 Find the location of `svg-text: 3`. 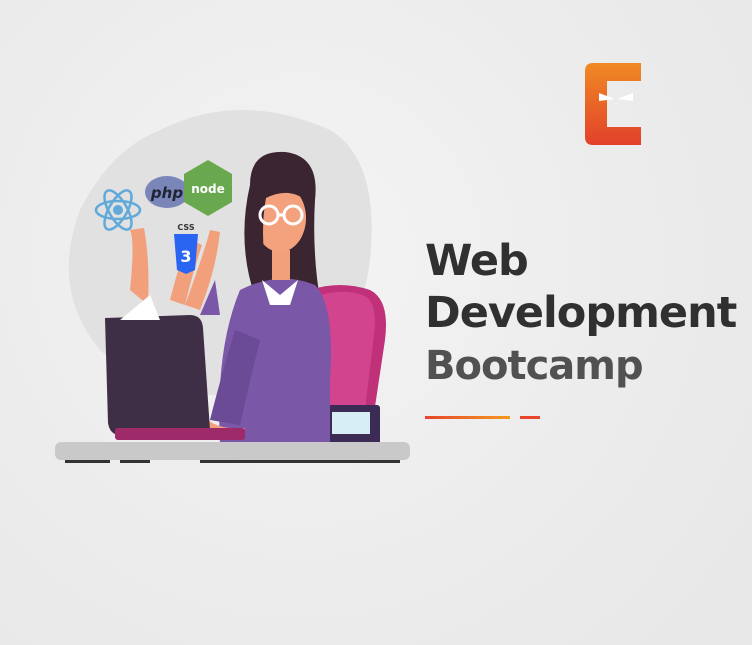

svg-text: 3 is located at coordinates (185, 256).